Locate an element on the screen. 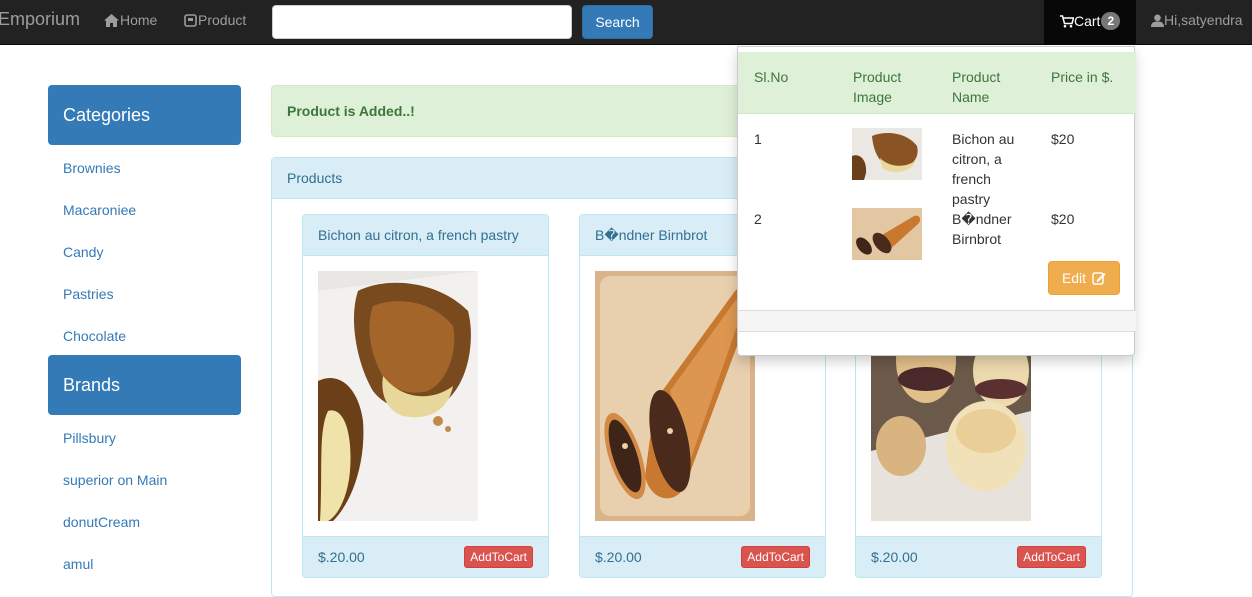 The height and width of the screenshot is (597, 1252). success-alert: Product is Added..! is located at coordinates (511, 111).